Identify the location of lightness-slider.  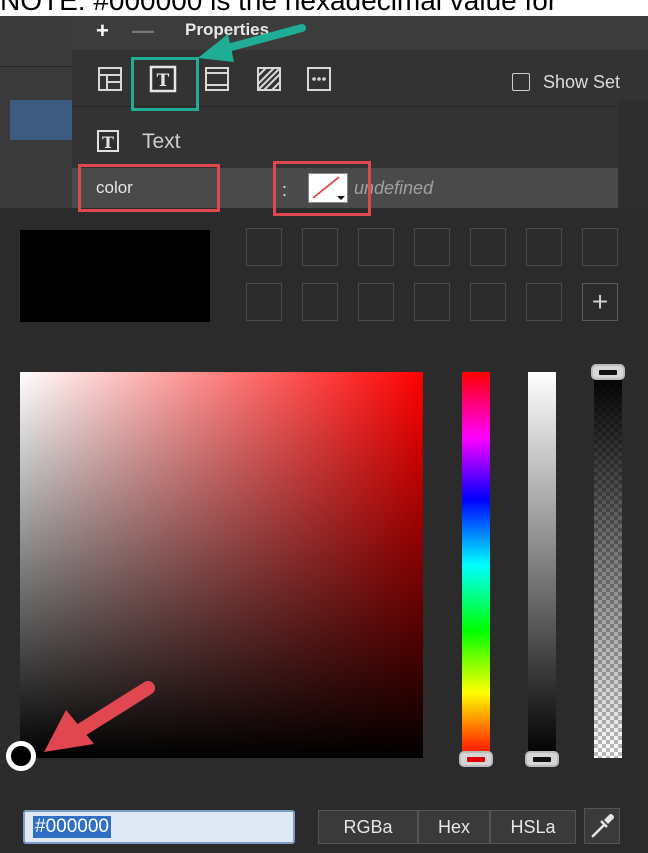
(542, 565).